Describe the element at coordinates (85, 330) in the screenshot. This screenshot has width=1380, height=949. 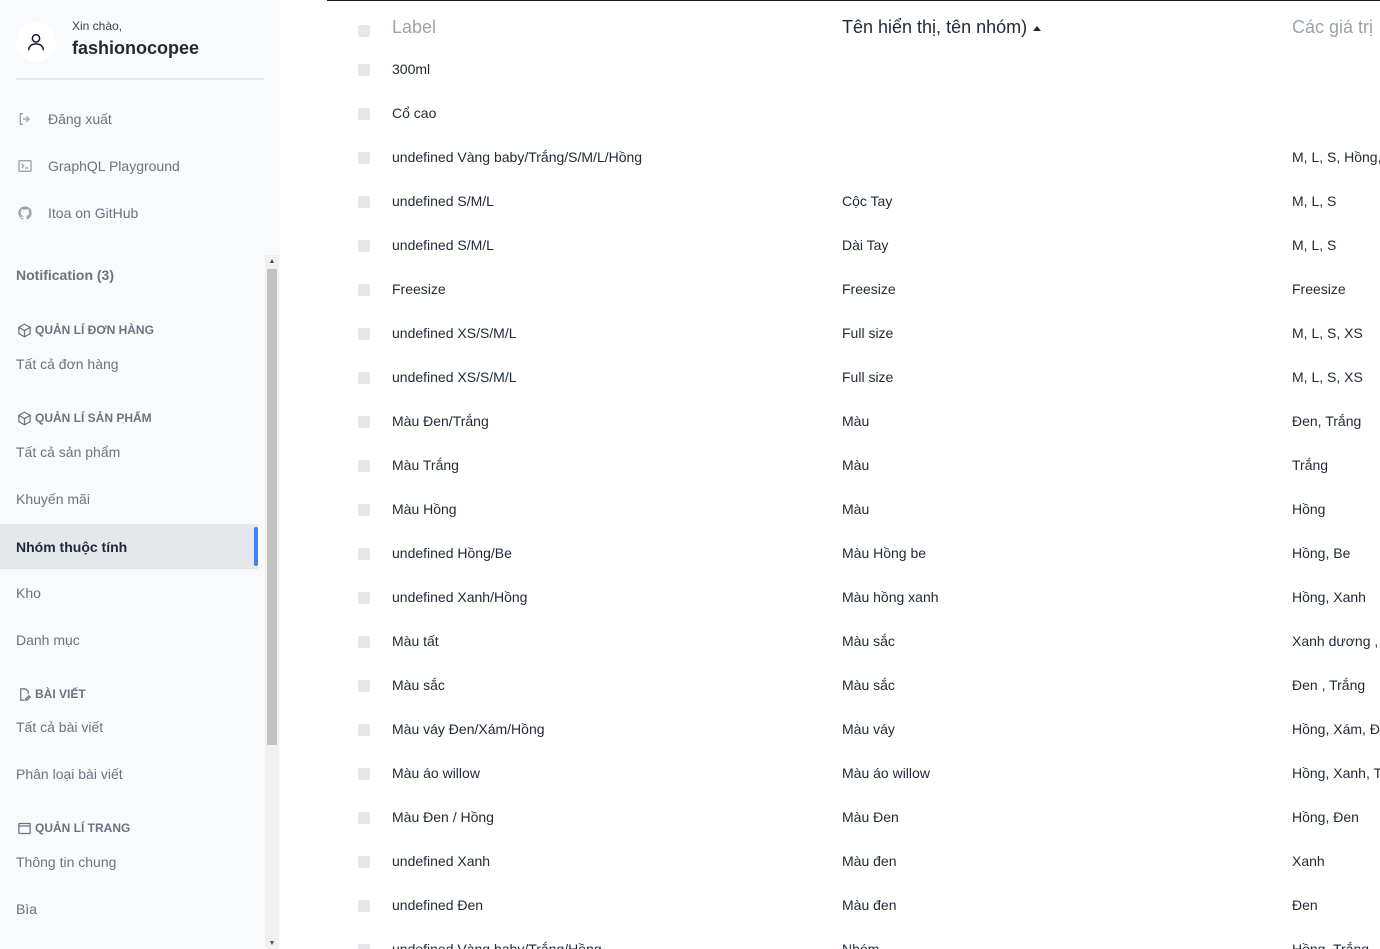
I see `section-orders-heading: QUẢN LÍ ĐƠN HÀNG` at that location.